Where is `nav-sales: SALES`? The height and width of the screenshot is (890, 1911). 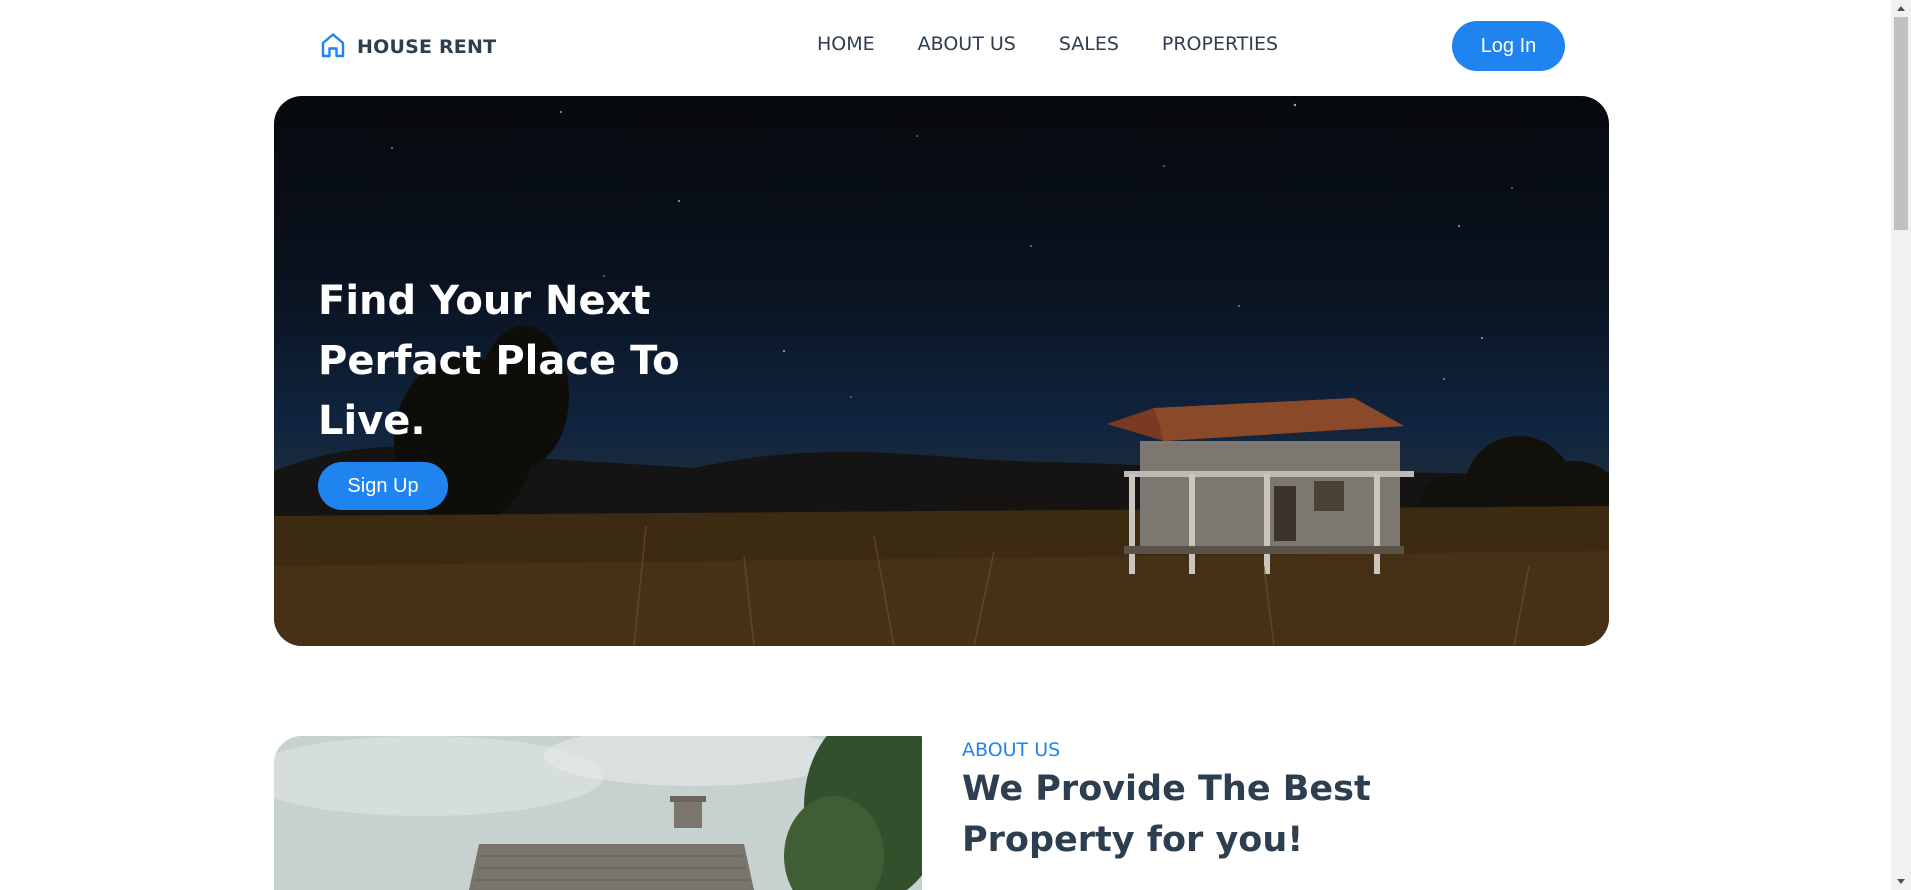 nav-sales: SALES is located at coordinates (1089, 44).